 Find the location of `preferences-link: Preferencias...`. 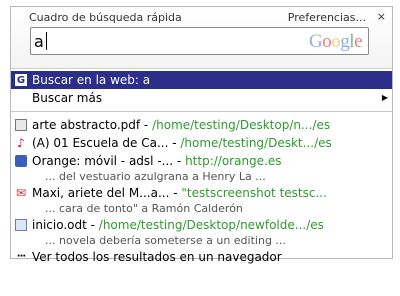

preferences-link: Preferencias... is located at coordinates (327, 17).